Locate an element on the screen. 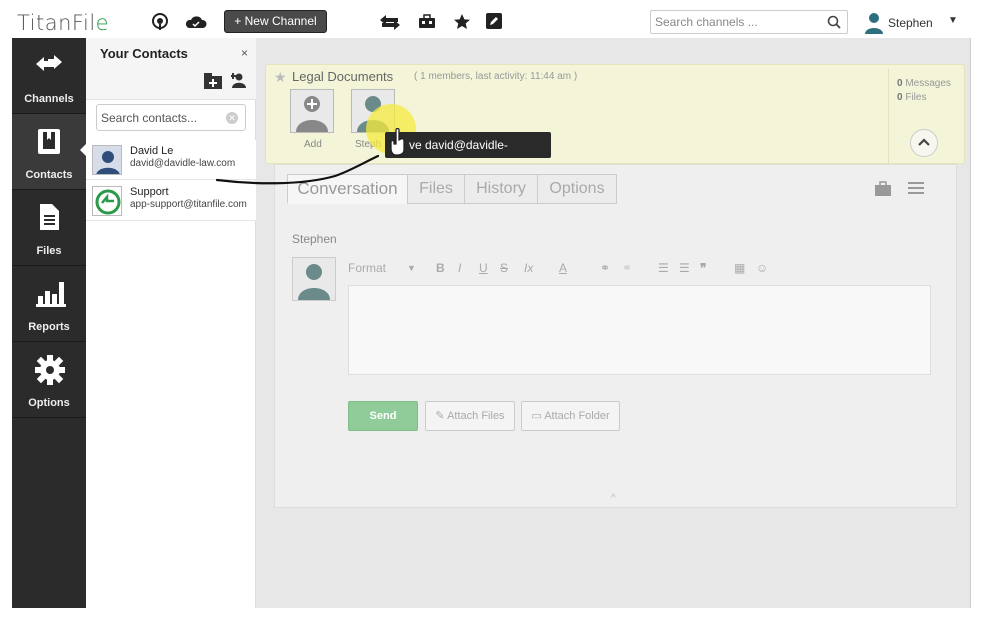  add-member-button is located at coordinates (312, 111).